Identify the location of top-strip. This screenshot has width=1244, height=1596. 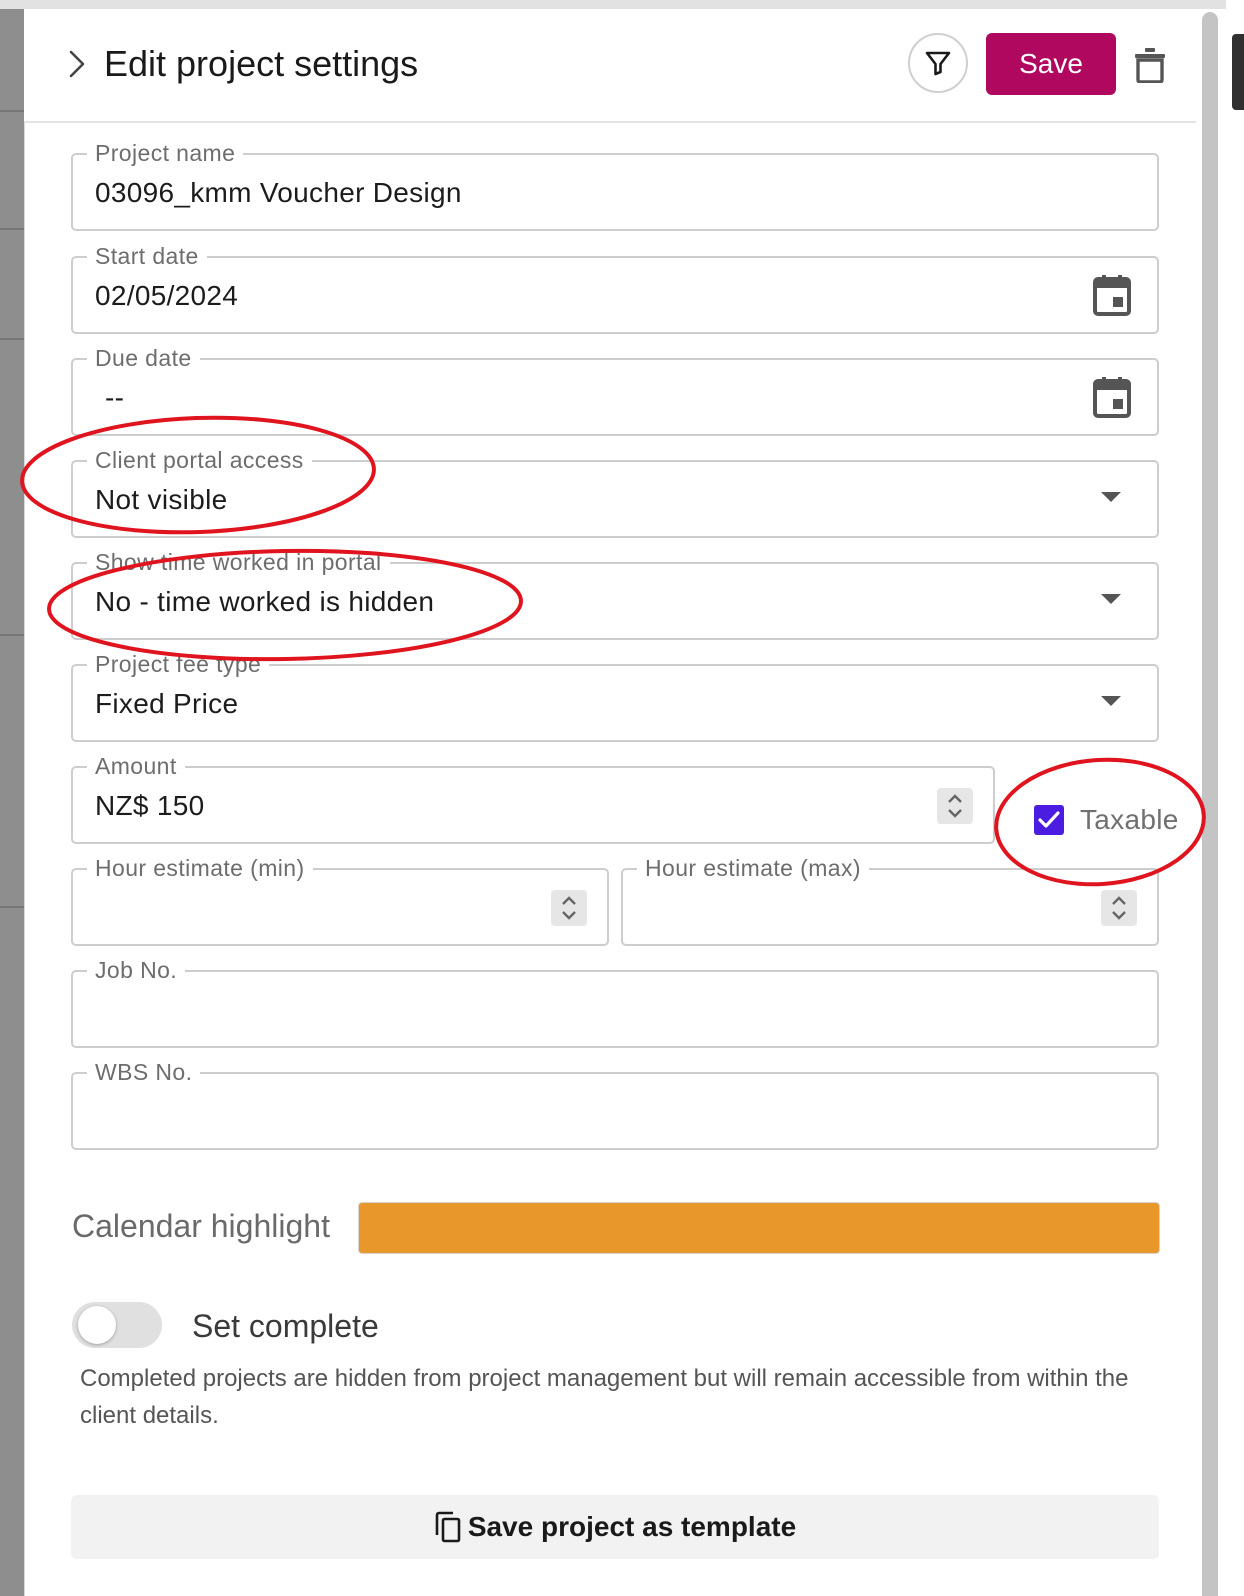
(622, 4).